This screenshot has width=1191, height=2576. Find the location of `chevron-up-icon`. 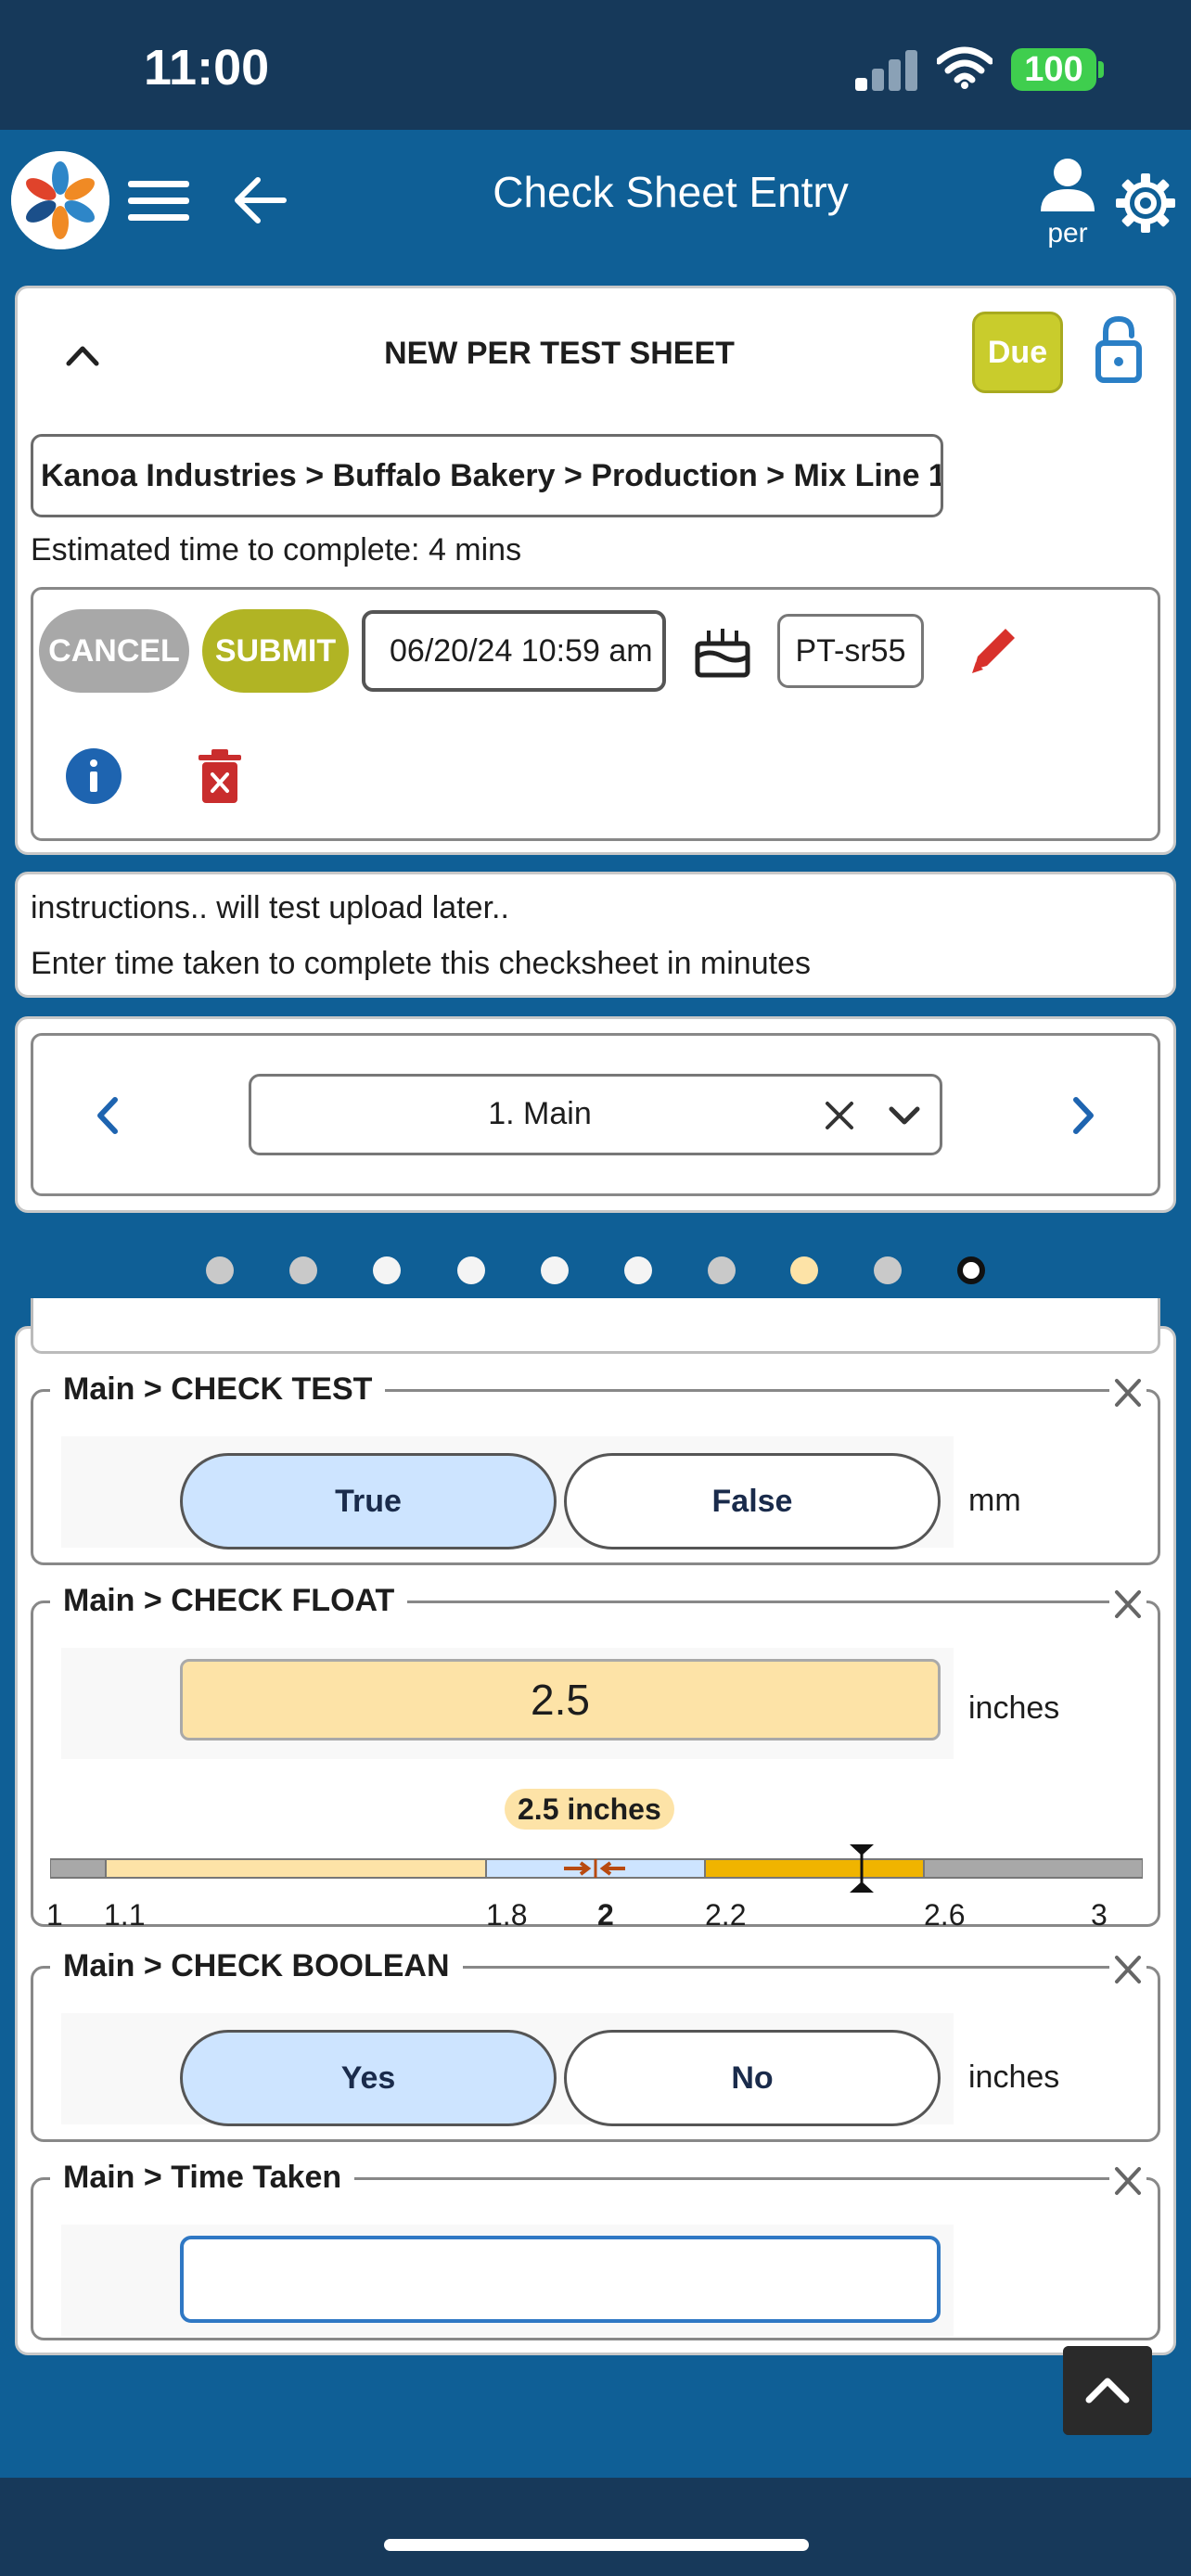

chevron-up-icon is located at coordinates (83, 354).